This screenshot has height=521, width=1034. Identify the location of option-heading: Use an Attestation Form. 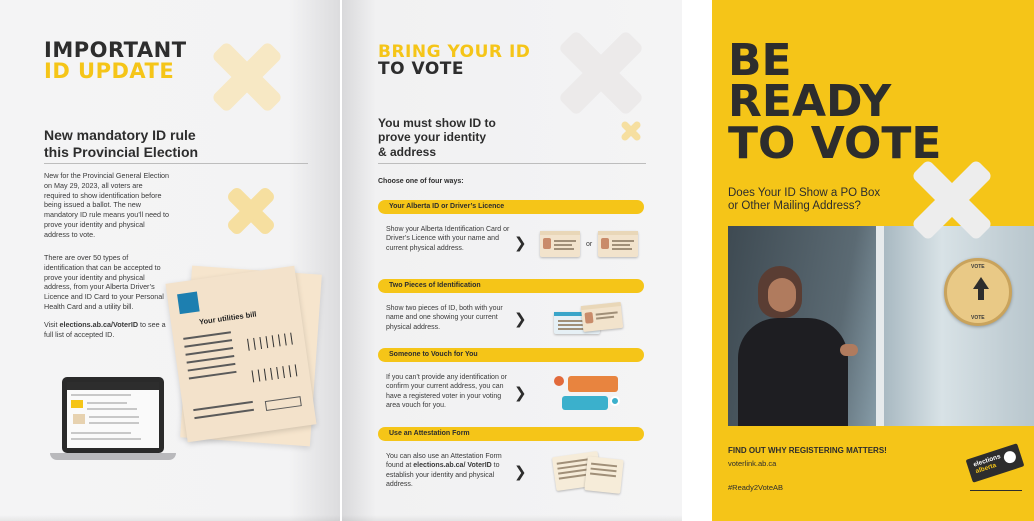
(511, 434).